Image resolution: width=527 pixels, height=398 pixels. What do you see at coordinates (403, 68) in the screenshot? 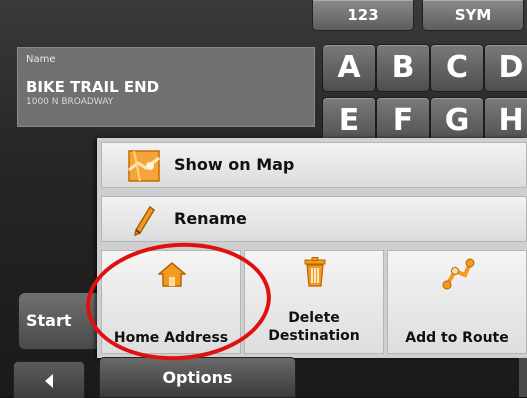
I see `key-b: B` at bounding box center [403, 68].